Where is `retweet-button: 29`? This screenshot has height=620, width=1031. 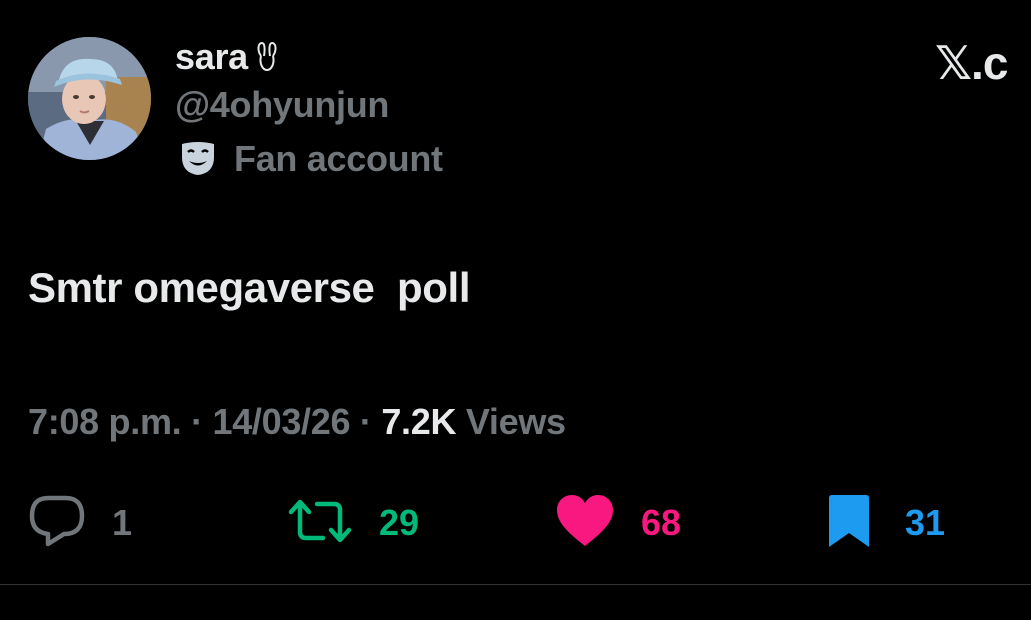 retweet-button: 29 is located at coordinates (353, 523).